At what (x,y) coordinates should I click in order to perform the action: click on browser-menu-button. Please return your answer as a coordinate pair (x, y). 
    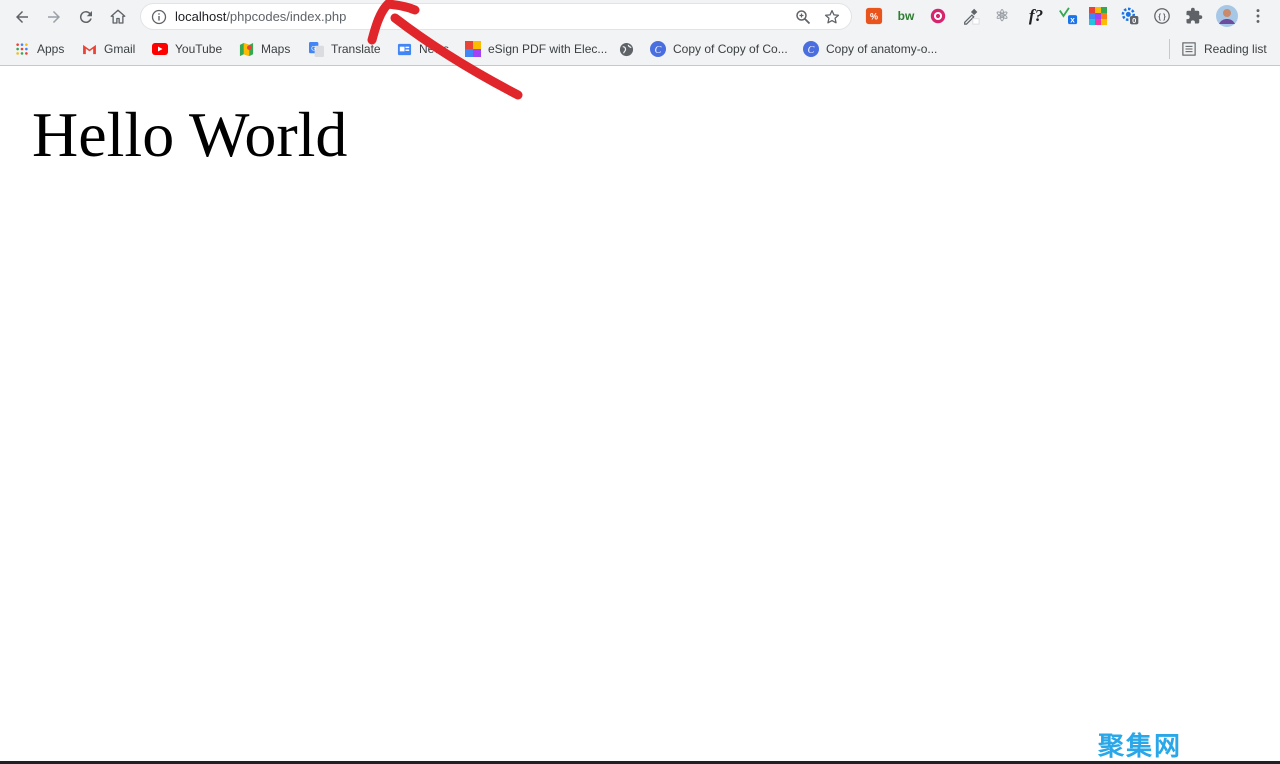
    Looking at the image, I should click on (1258, 16).